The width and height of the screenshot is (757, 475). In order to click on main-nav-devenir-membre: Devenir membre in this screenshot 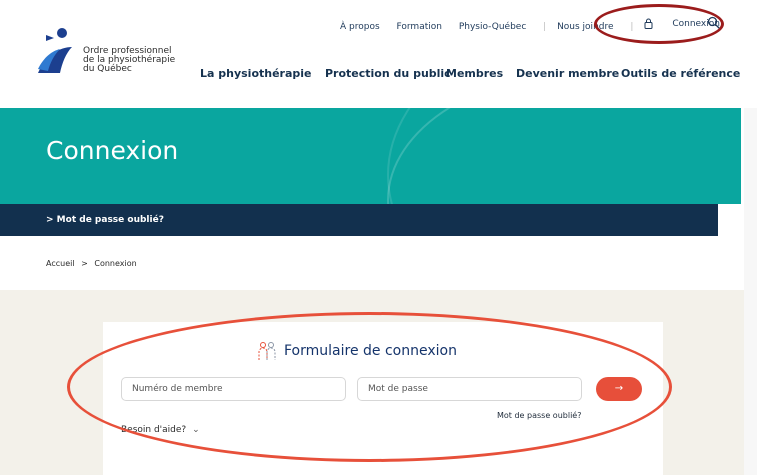, I will do `click(567, 73)`.